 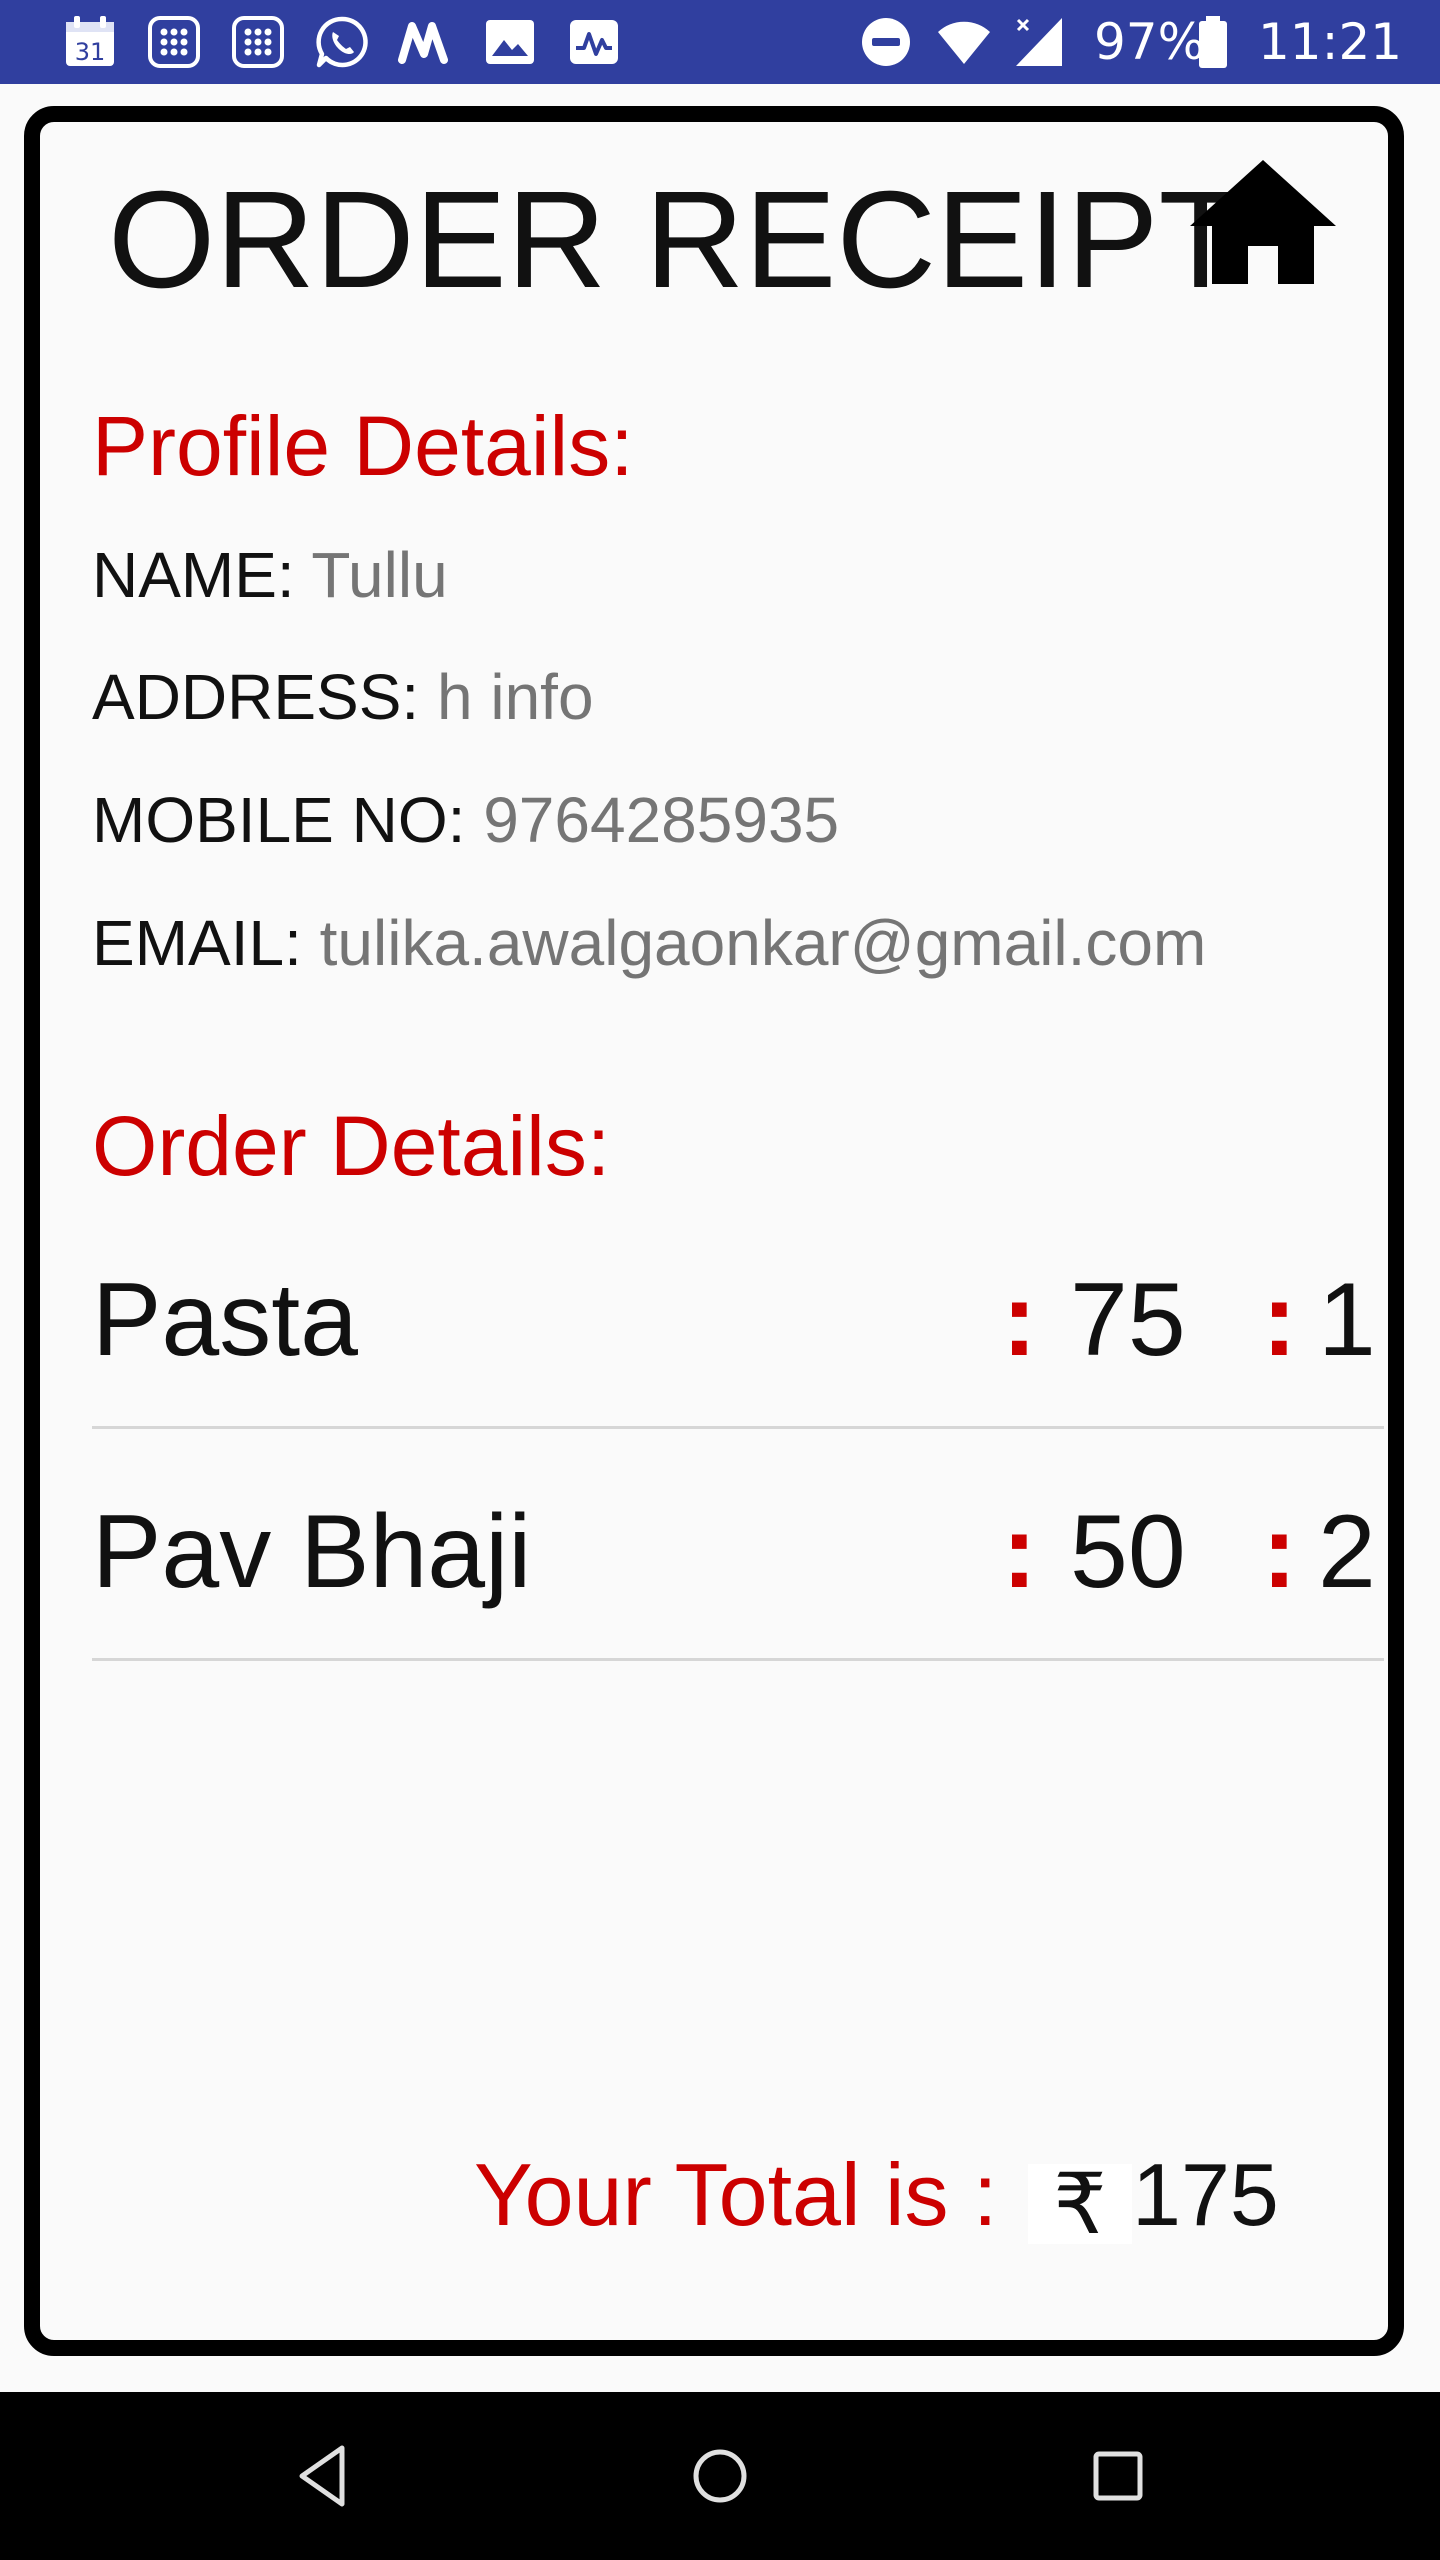 I want to click on email-label: EMAIL:, so click(x=197, y=943).